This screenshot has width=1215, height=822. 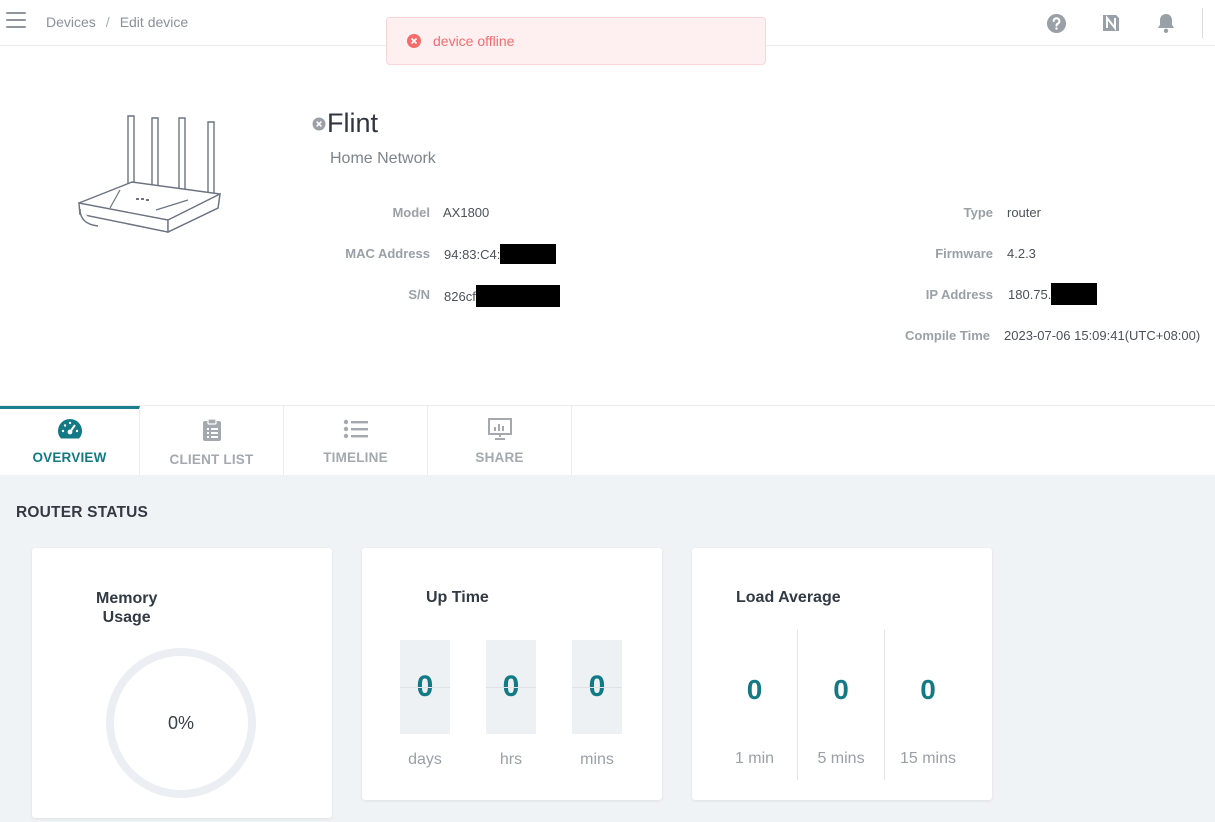 I want to click on bell-icon, so click(x=1166, y=23).